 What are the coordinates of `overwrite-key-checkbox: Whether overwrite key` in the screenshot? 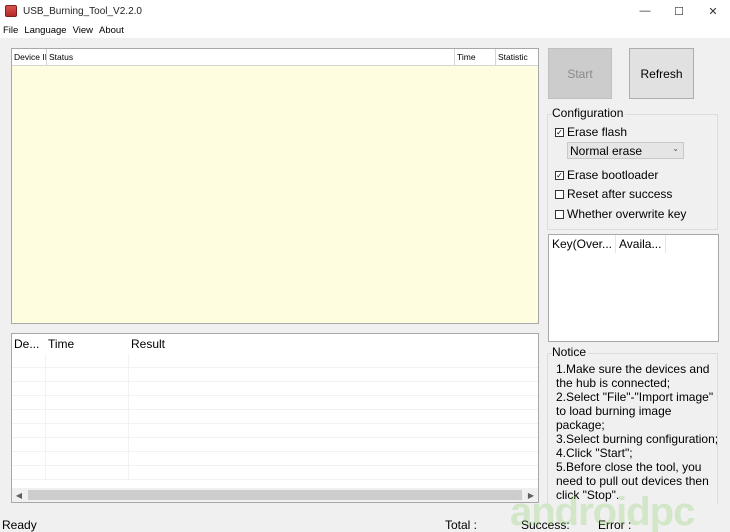 It's located at (620, 214).